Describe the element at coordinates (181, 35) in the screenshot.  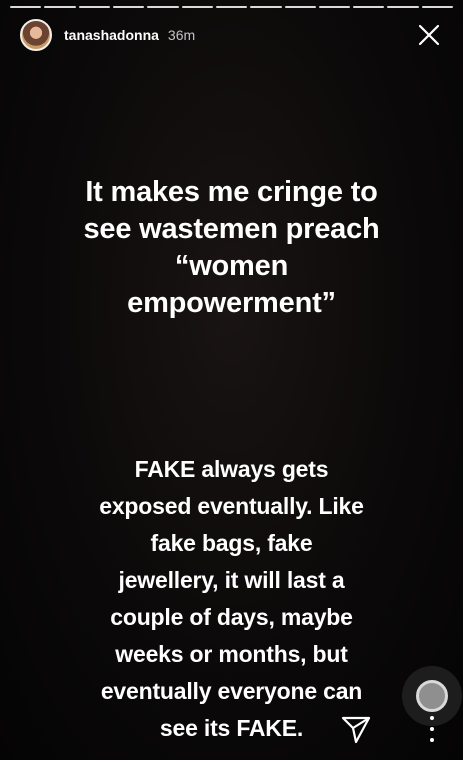
I see `post-time: 36m` at that location.